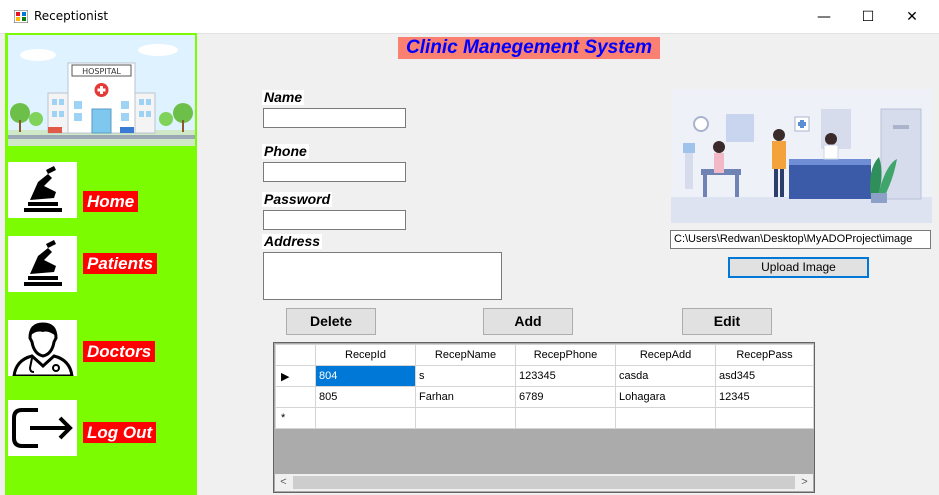 This screenshot has height=495, width=939. I want to click on logout-icon, so click(42, 428).